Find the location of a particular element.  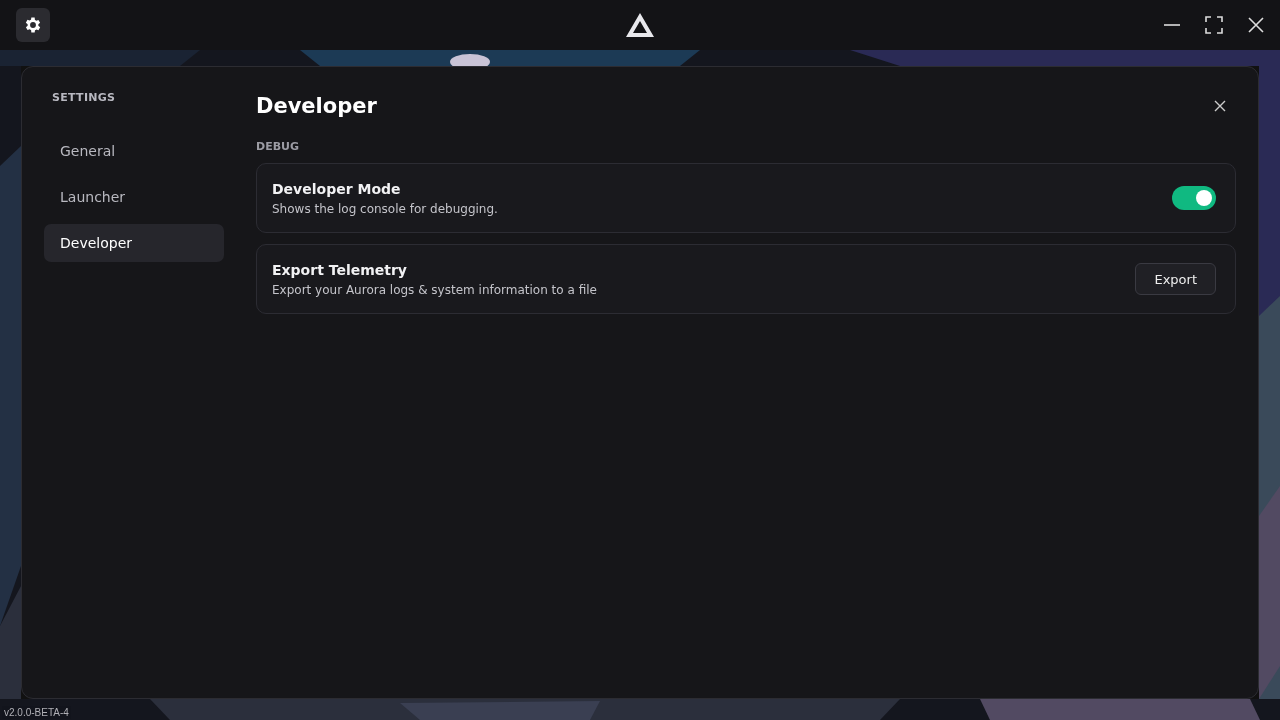

sidebar-item: Developer is located at coordinates (134, 243).